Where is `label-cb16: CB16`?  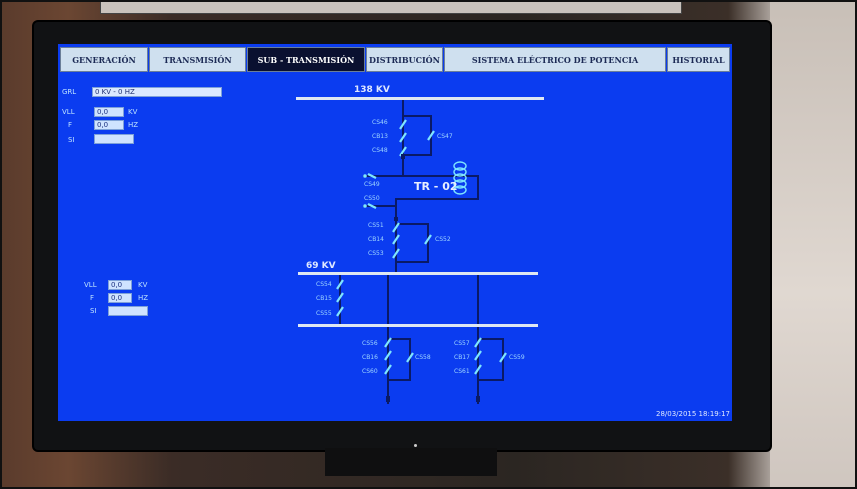
label-cb16: CB16 is located at coordinates (370, 357).